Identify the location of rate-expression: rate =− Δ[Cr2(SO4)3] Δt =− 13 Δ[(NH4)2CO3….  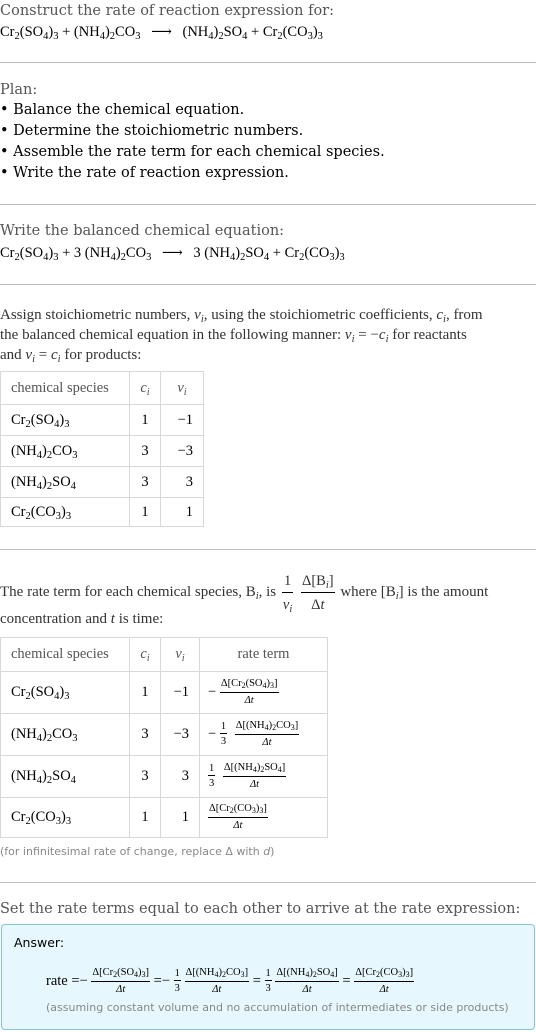
(230, 981).